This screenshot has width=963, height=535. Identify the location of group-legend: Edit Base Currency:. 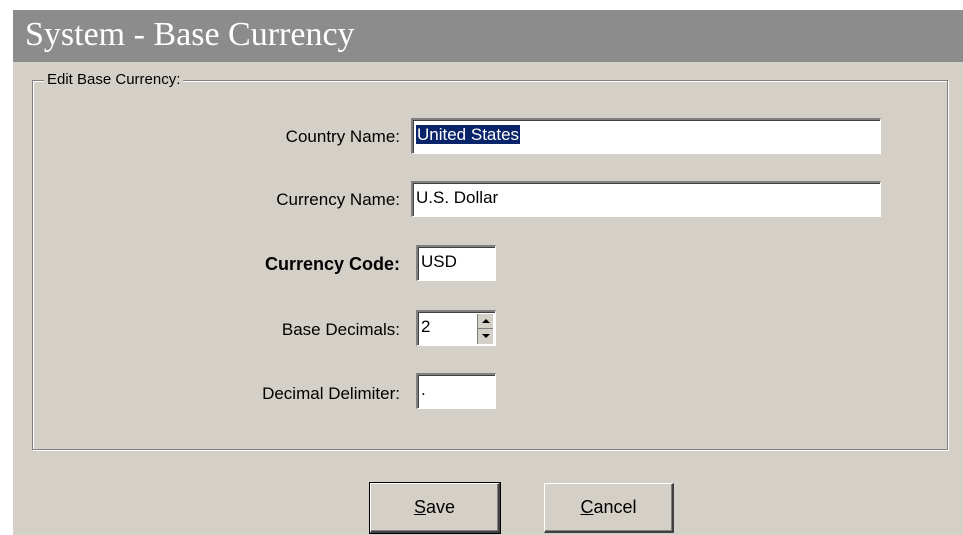
(114, 80).